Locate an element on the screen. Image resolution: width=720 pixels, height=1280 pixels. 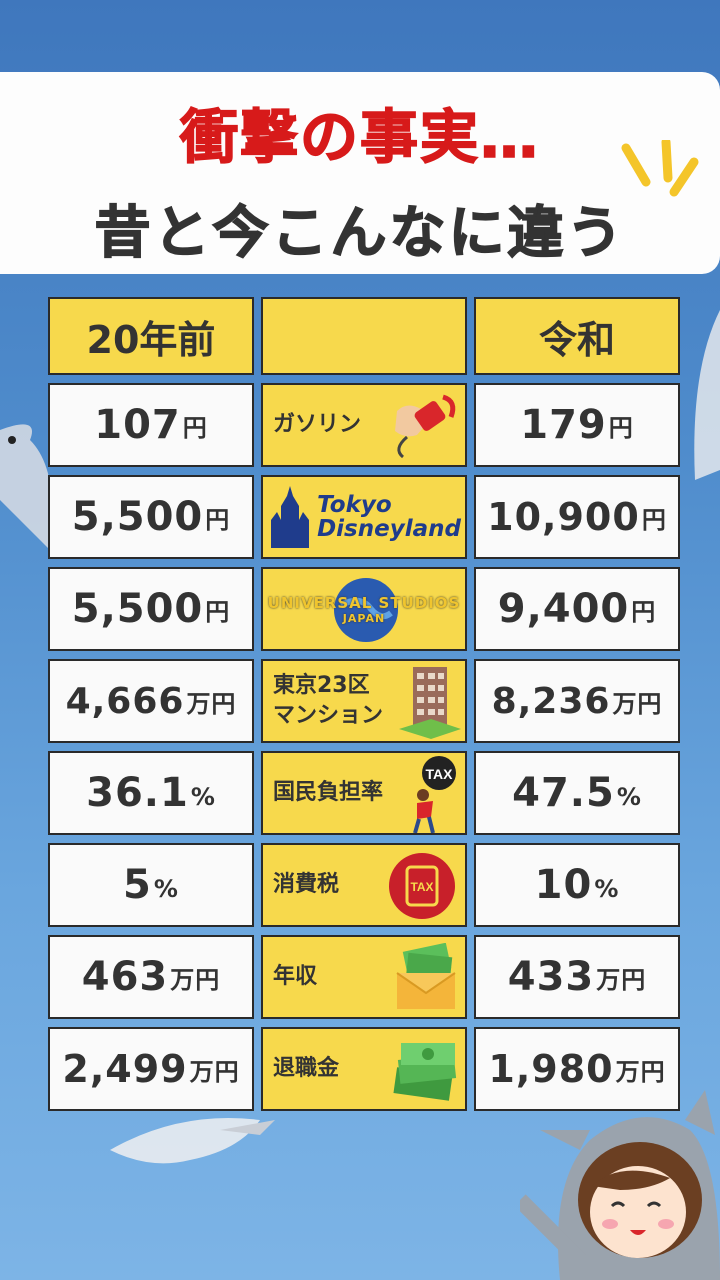
table-row-item: ガソリン is located at coordinates (364, 425).